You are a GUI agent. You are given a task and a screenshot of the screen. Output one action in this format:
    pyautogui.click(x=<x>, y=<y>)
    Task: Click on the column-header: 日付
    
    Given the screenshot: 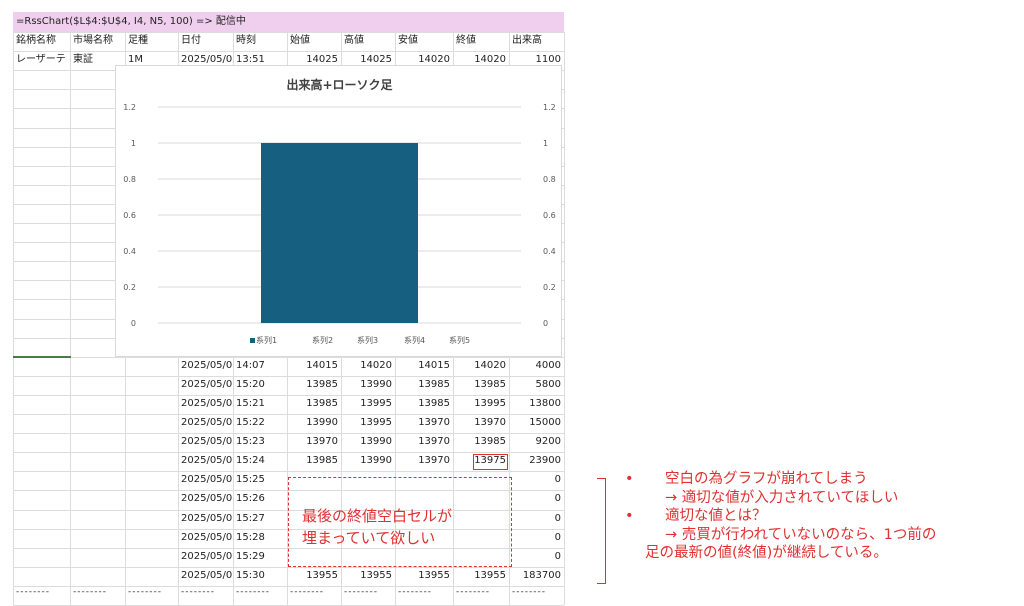 What is the action you would take?
    pyautogui.click(x=205, y=41)
    